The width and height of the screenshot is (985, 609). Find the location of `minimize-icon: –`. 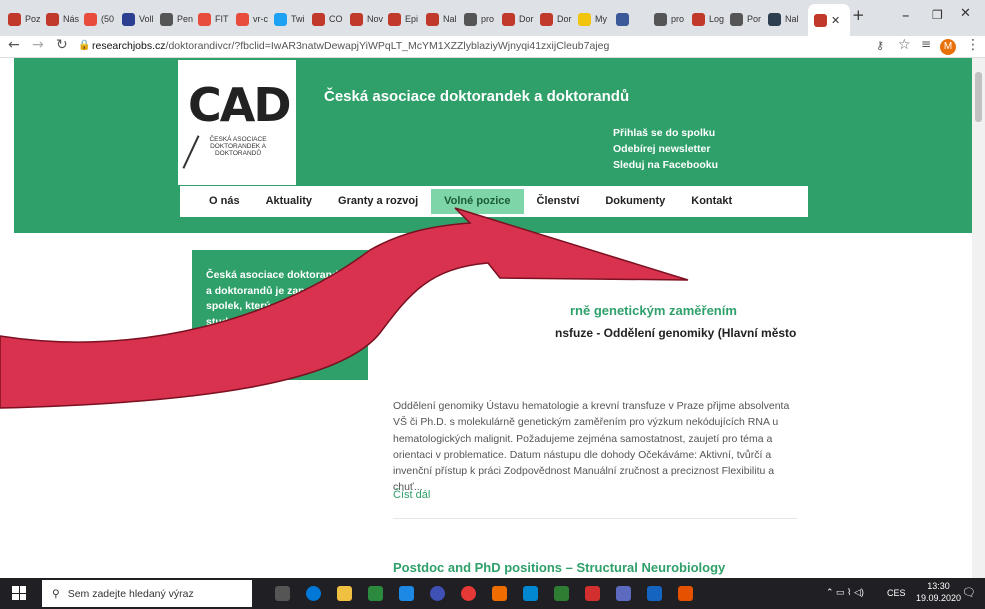

minimize-icon: – is located at coordinates (906, 15).